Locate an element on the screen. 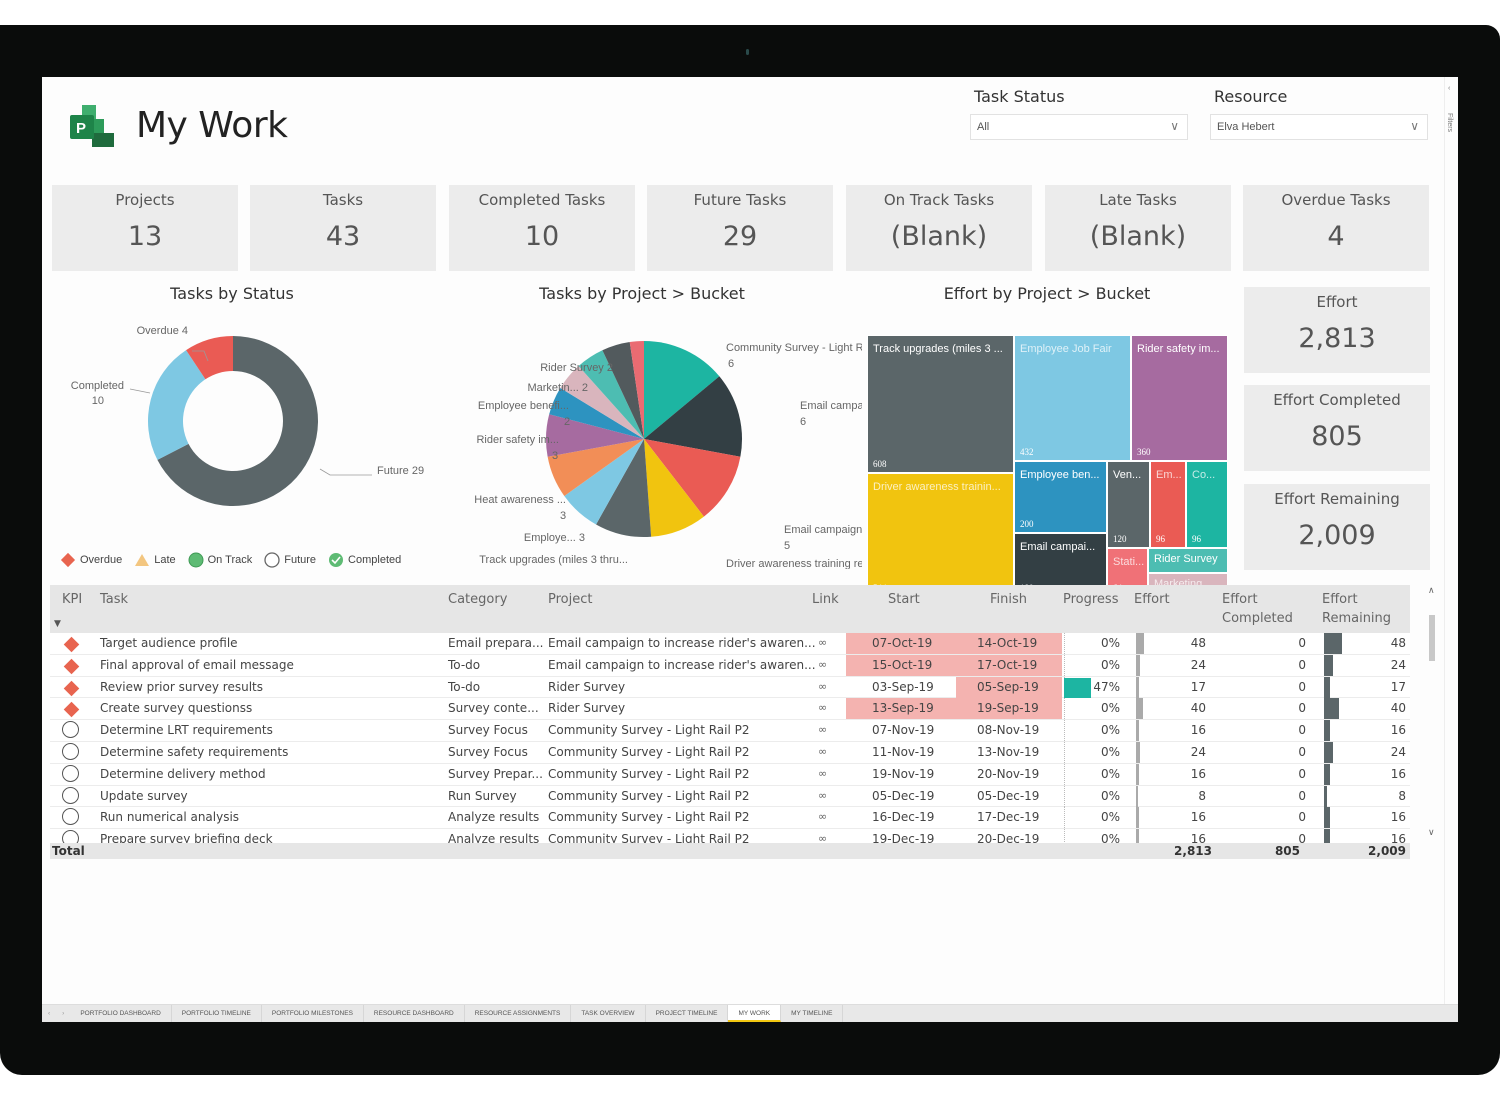  col-task: Task is located at coordinates (114, 599).